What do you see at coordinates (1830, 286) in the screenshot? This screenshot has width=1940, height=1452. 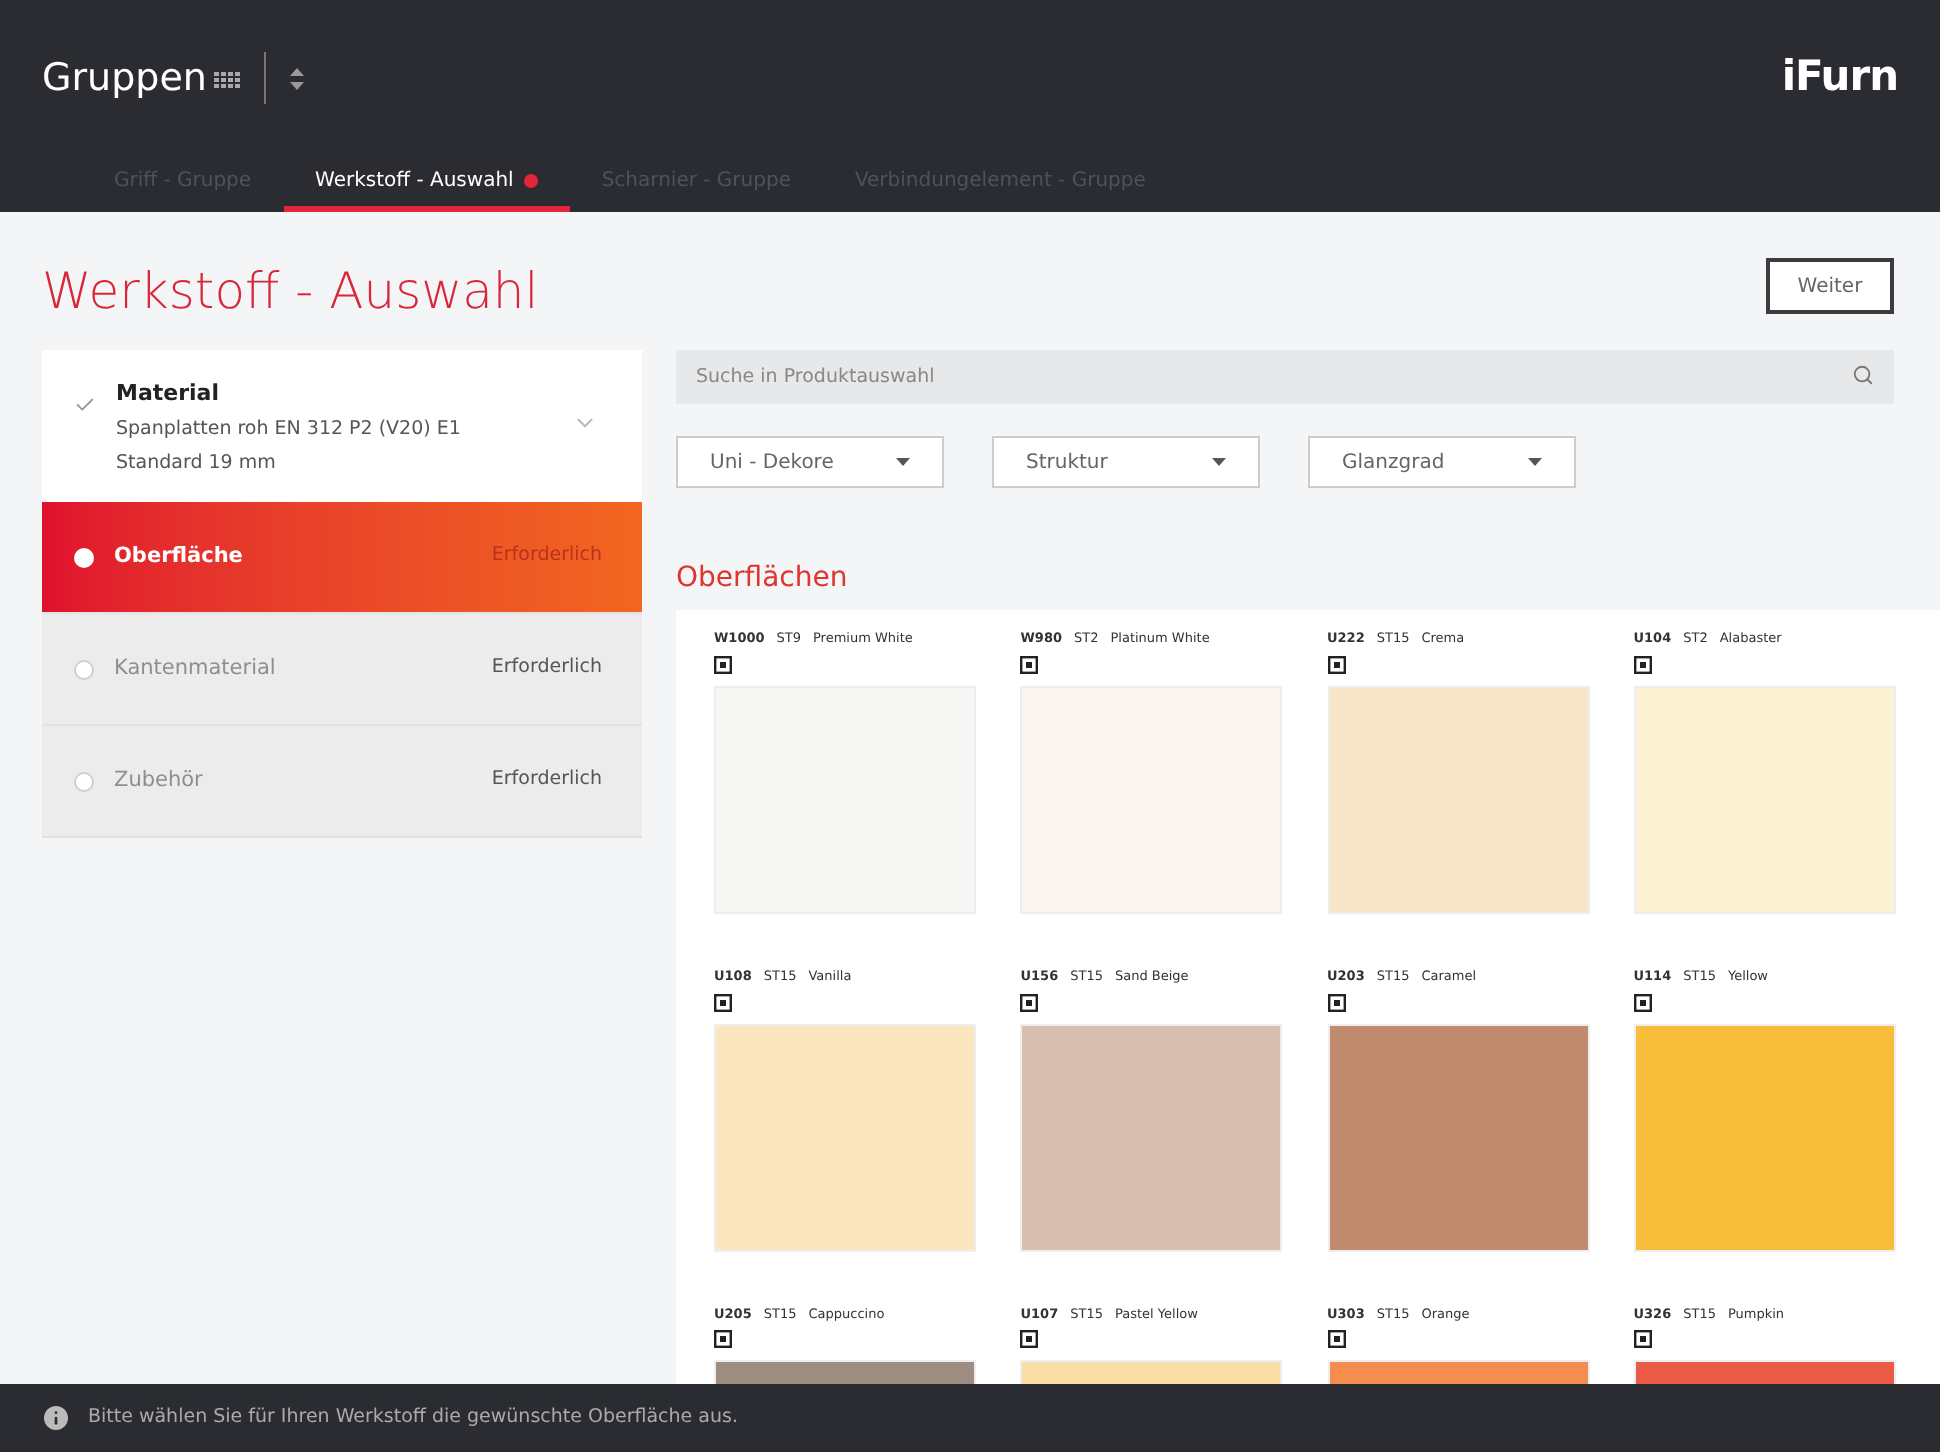 I see `next-button: Weiter` at bounding box center [1830, 286].